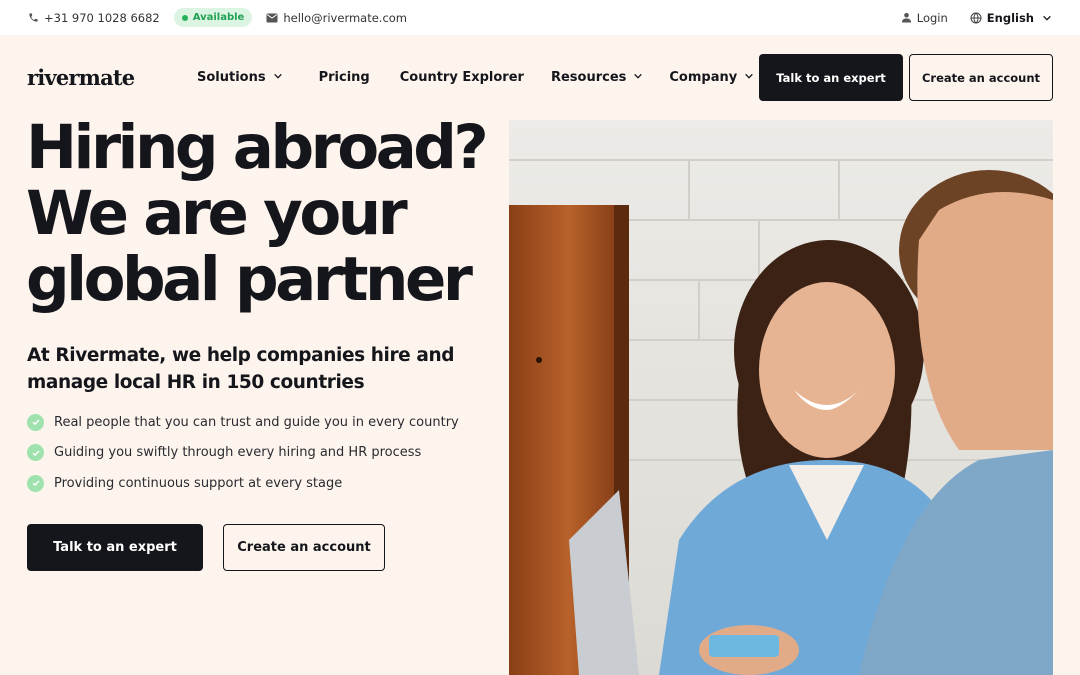 The height and width of the screenshot is (675, 1080). I want to click on status-text: Available, so click(218, 17).